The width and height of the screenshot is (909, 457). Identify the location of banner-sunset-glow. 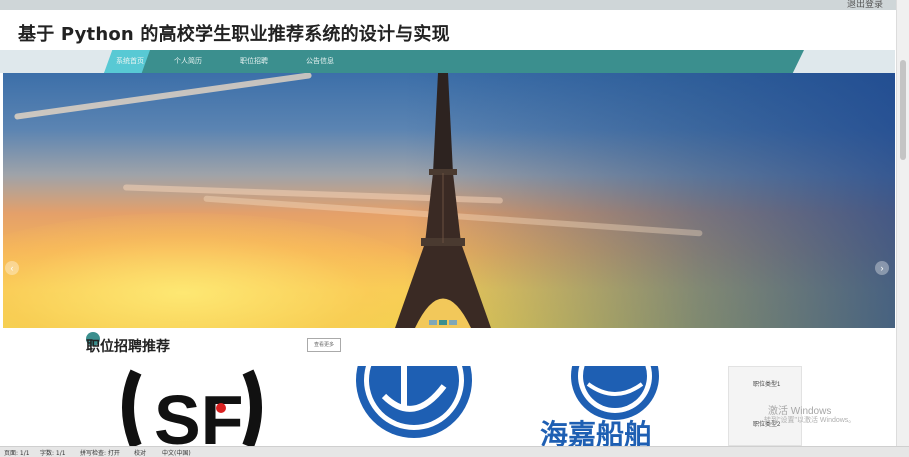
(223, 270).